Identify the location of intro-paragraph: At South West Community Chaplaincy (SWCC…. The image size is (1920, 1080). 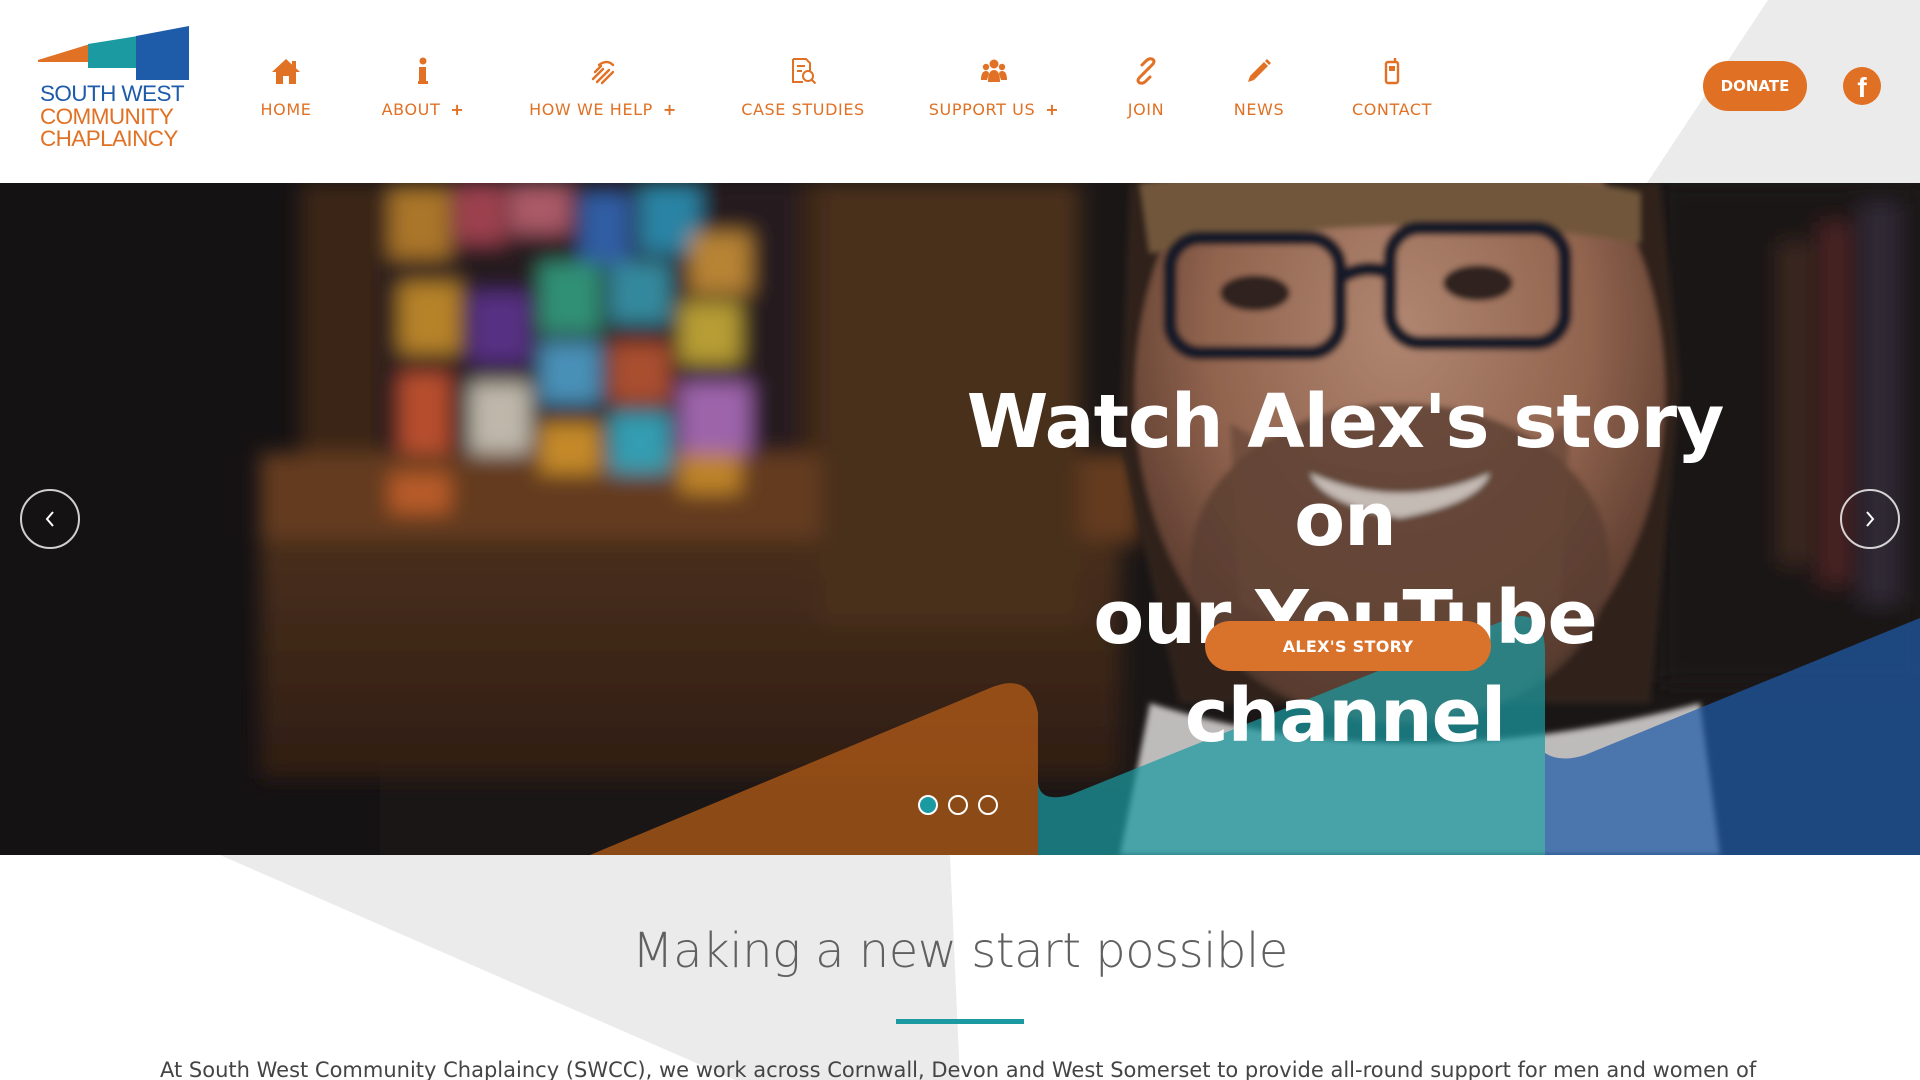
(958, 1069).